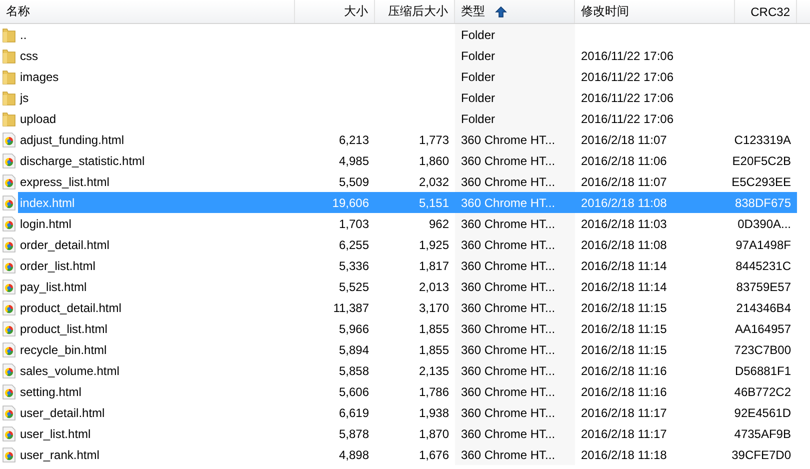 The height and width of the screenshot is (469, 810). I want to click on file-name-cell: user_rank.html, so click(156, 454).